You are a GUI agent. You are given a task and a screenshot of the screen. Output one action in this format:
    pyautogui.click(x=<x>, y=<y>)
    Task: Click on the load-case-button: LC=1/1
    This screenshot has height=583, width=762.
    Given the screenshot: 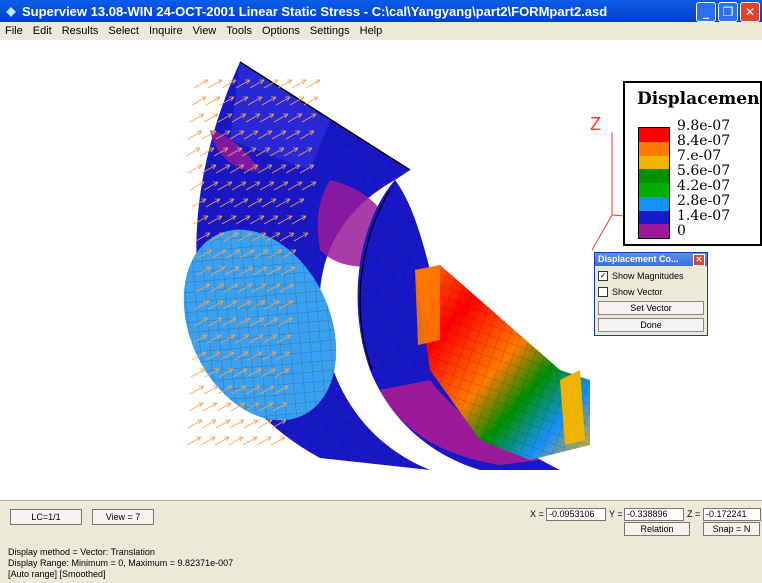 What is the action you would take?
    pyautogui.click(x=46, y=517)
    